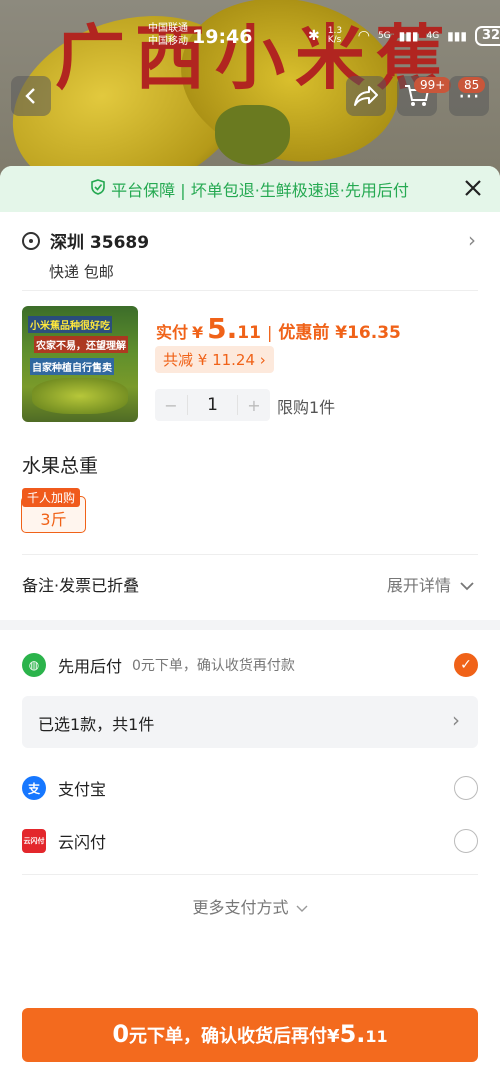  What do you see at coordinates (487, 36) in the screenshot?
I see `battery-icon: 32` at bounding box center [487, 36].